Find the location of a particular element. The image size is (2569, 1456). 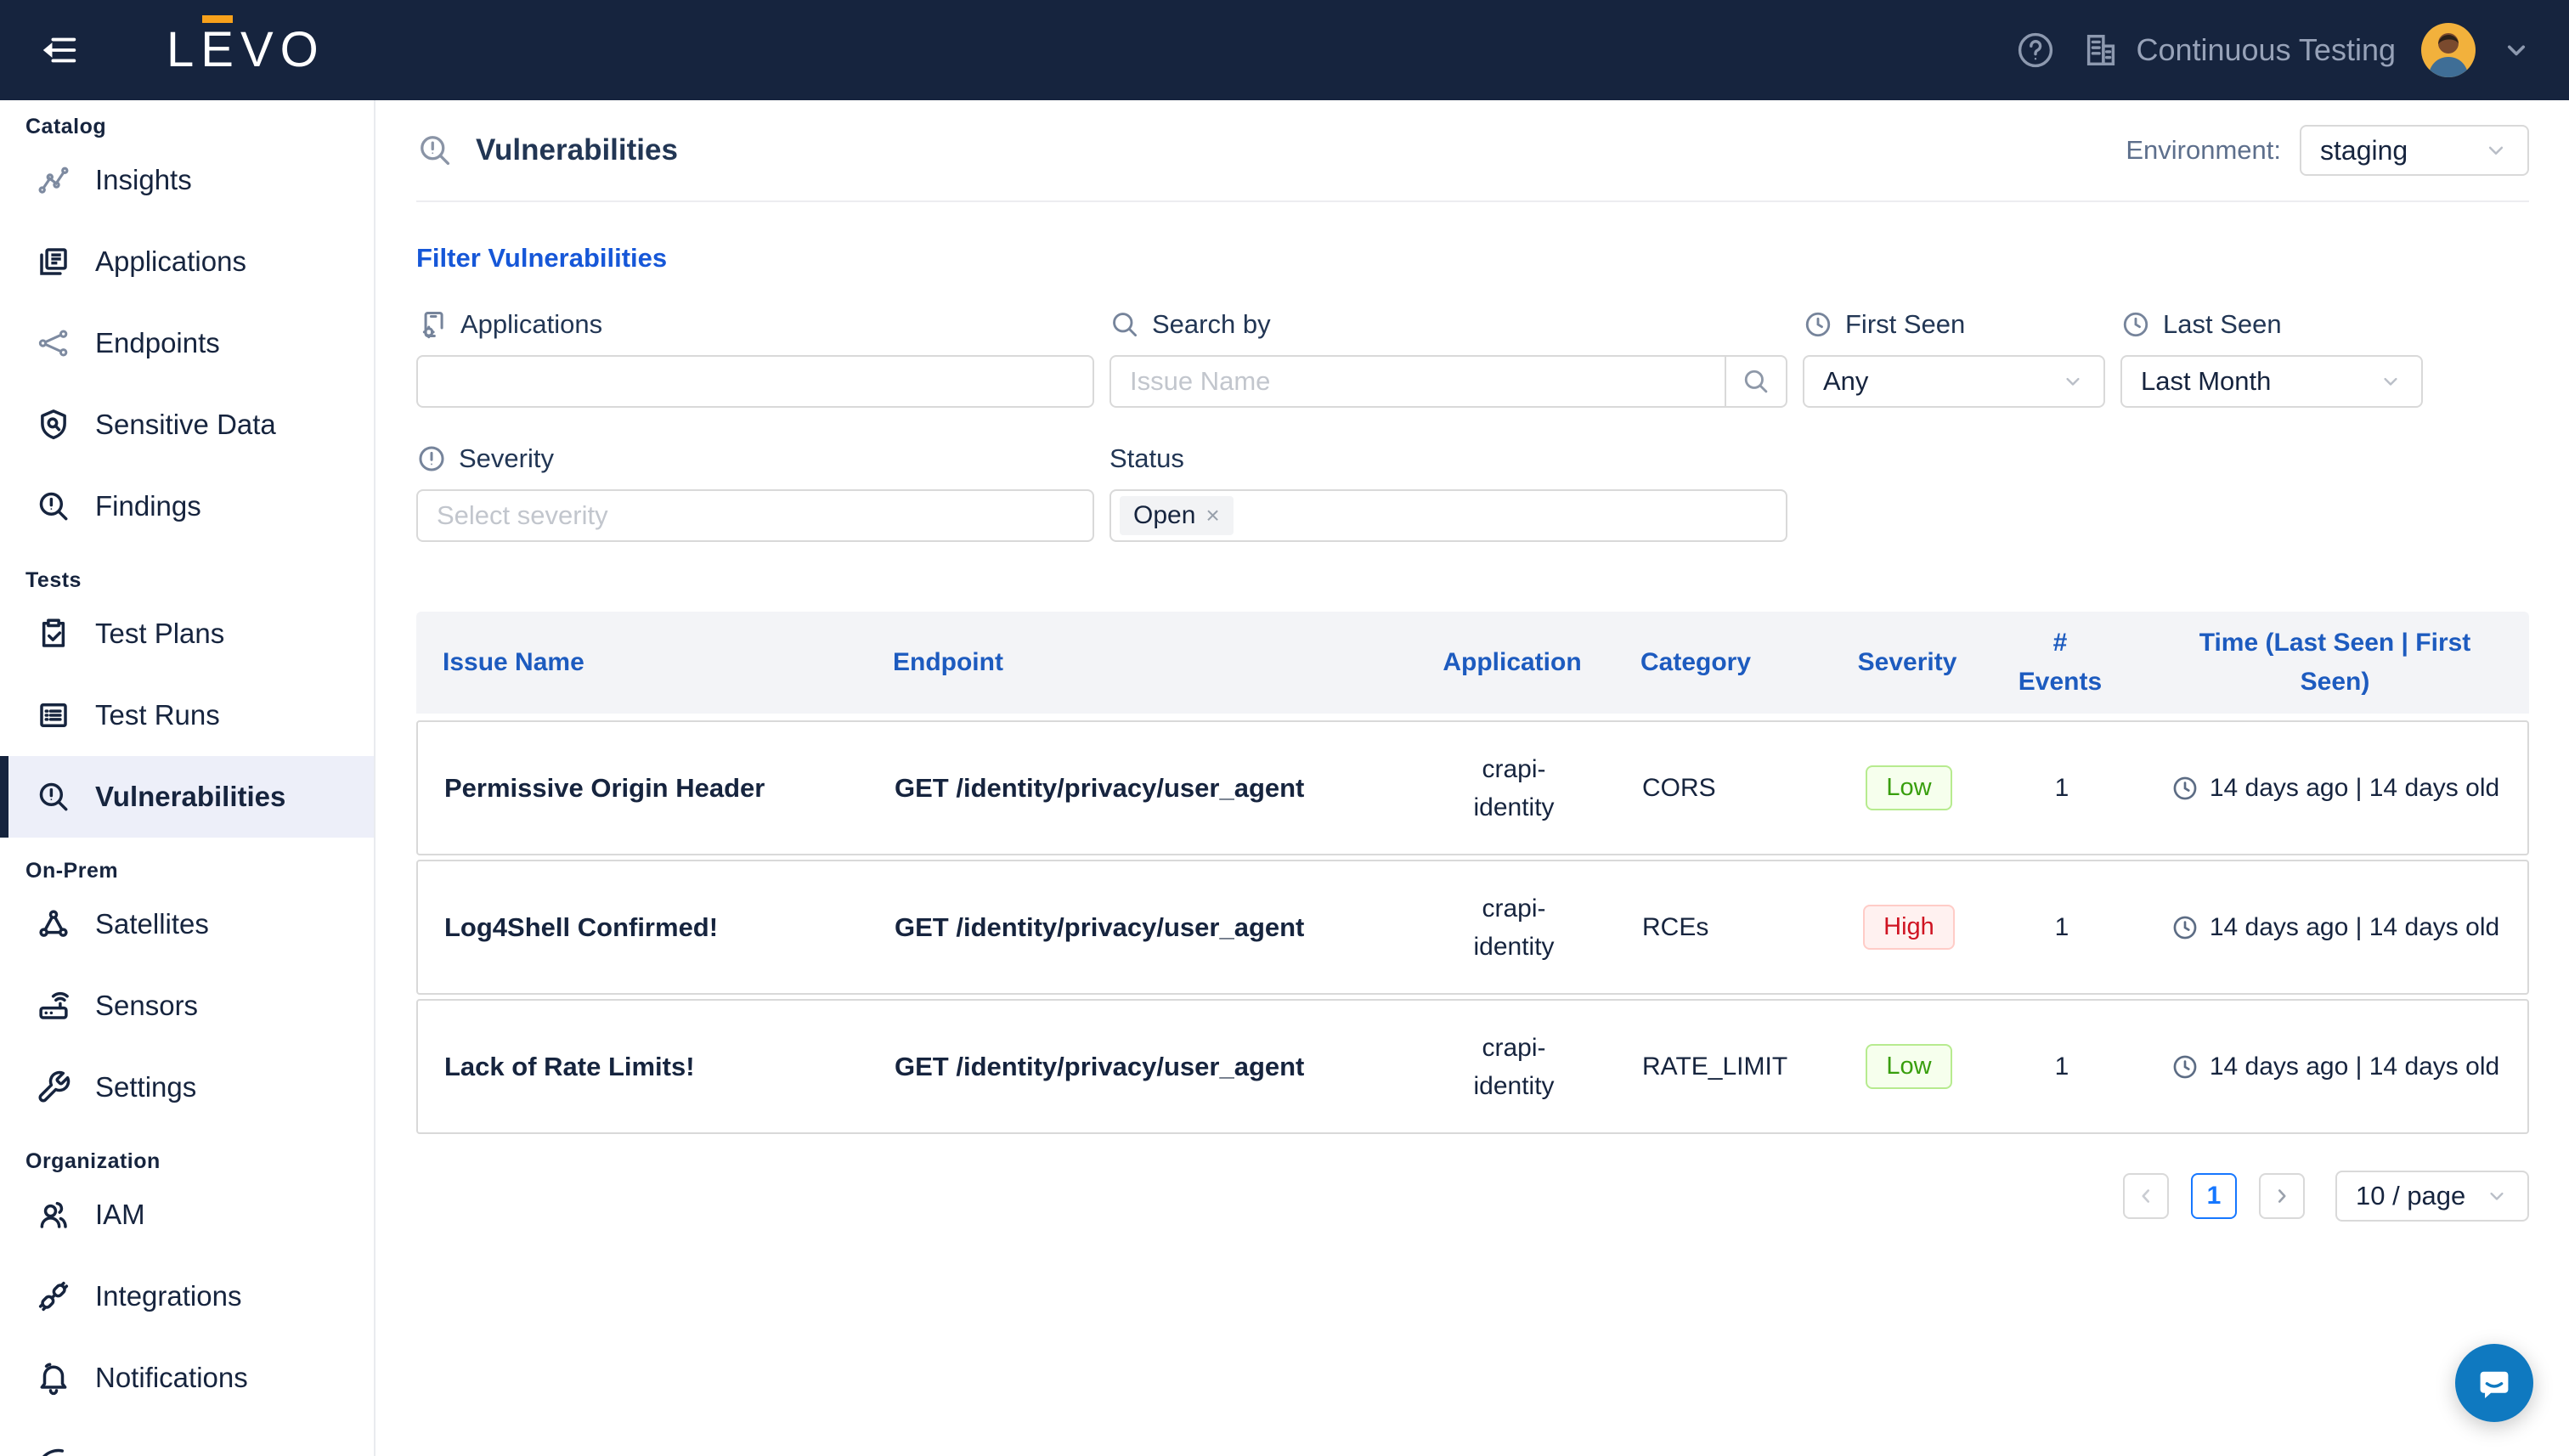

issue-name-search-input is located at coordinates (1417, 382).